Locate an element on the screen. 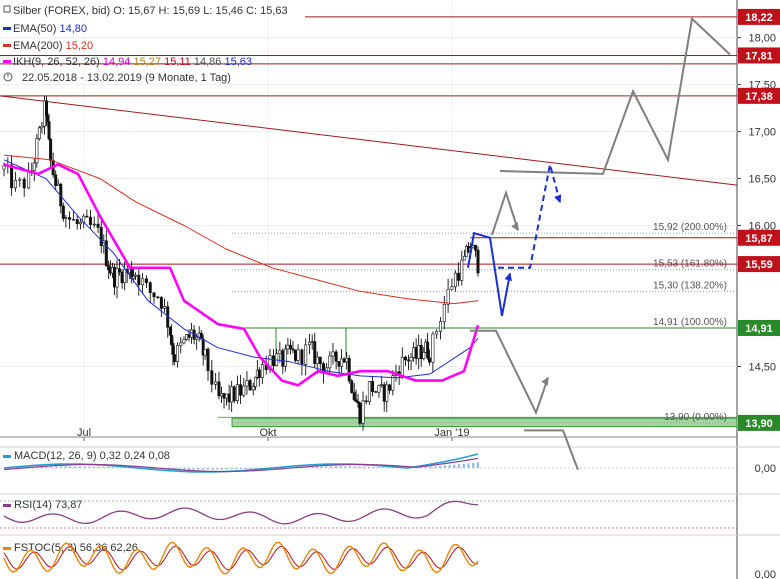 The height and width of the screenshot is (579, 780). indicator-swatch is located at coordinates (7, 456).